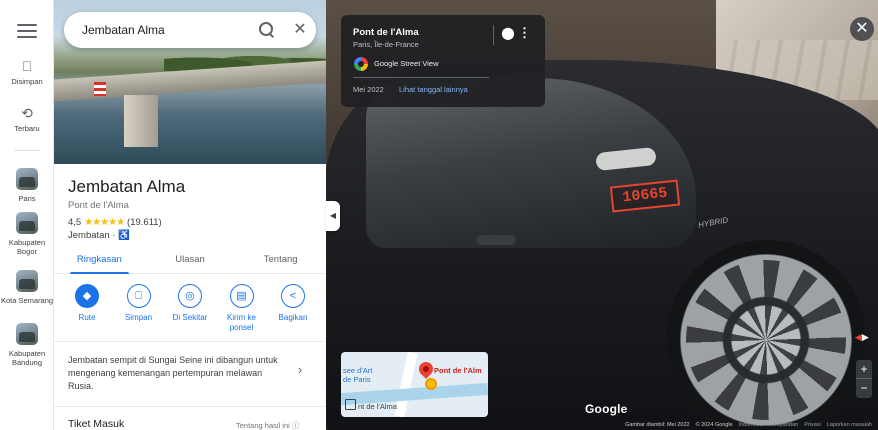 This screenshot has width=878, height=430. I want to click on zoom-out-button: −, so click(864, 388).